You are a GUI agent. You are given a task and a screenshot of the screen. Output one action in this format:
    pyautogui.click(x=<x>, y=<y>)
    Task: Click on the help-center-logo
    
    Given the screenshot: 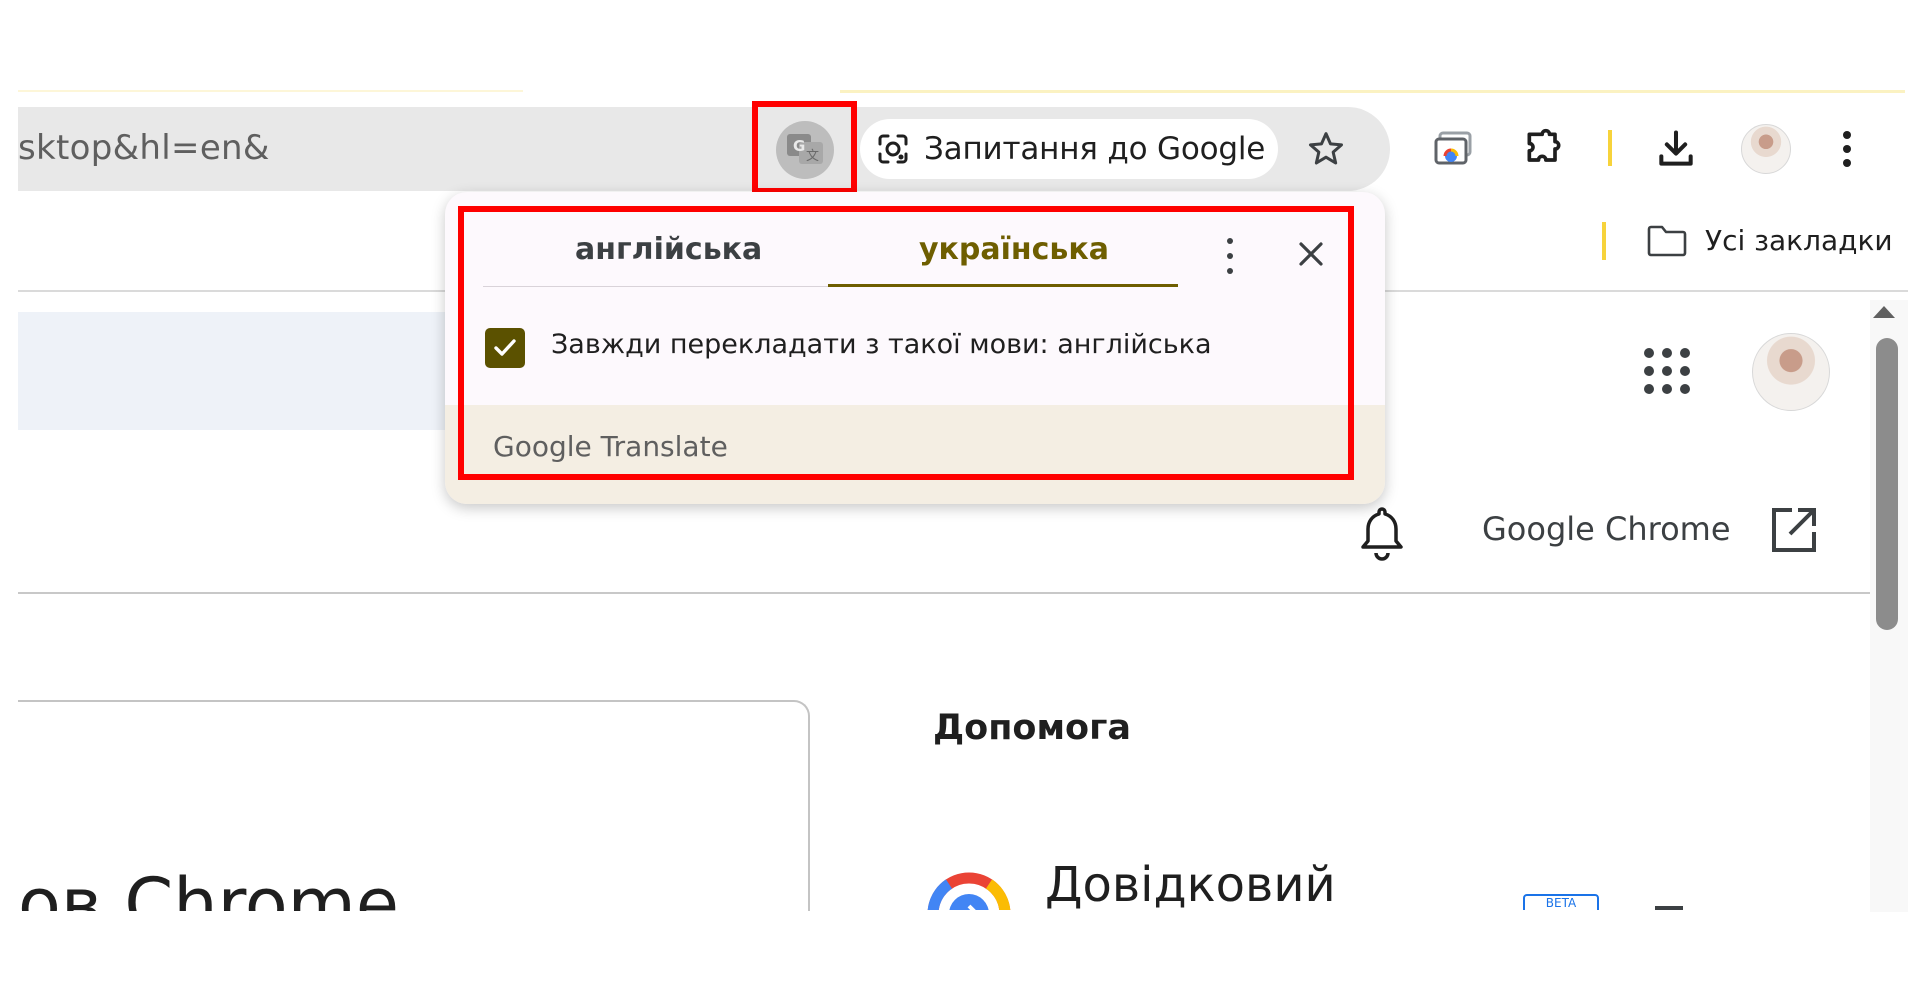 What is the action you would take?
    pyautogui.click(x=969, y=889)
    